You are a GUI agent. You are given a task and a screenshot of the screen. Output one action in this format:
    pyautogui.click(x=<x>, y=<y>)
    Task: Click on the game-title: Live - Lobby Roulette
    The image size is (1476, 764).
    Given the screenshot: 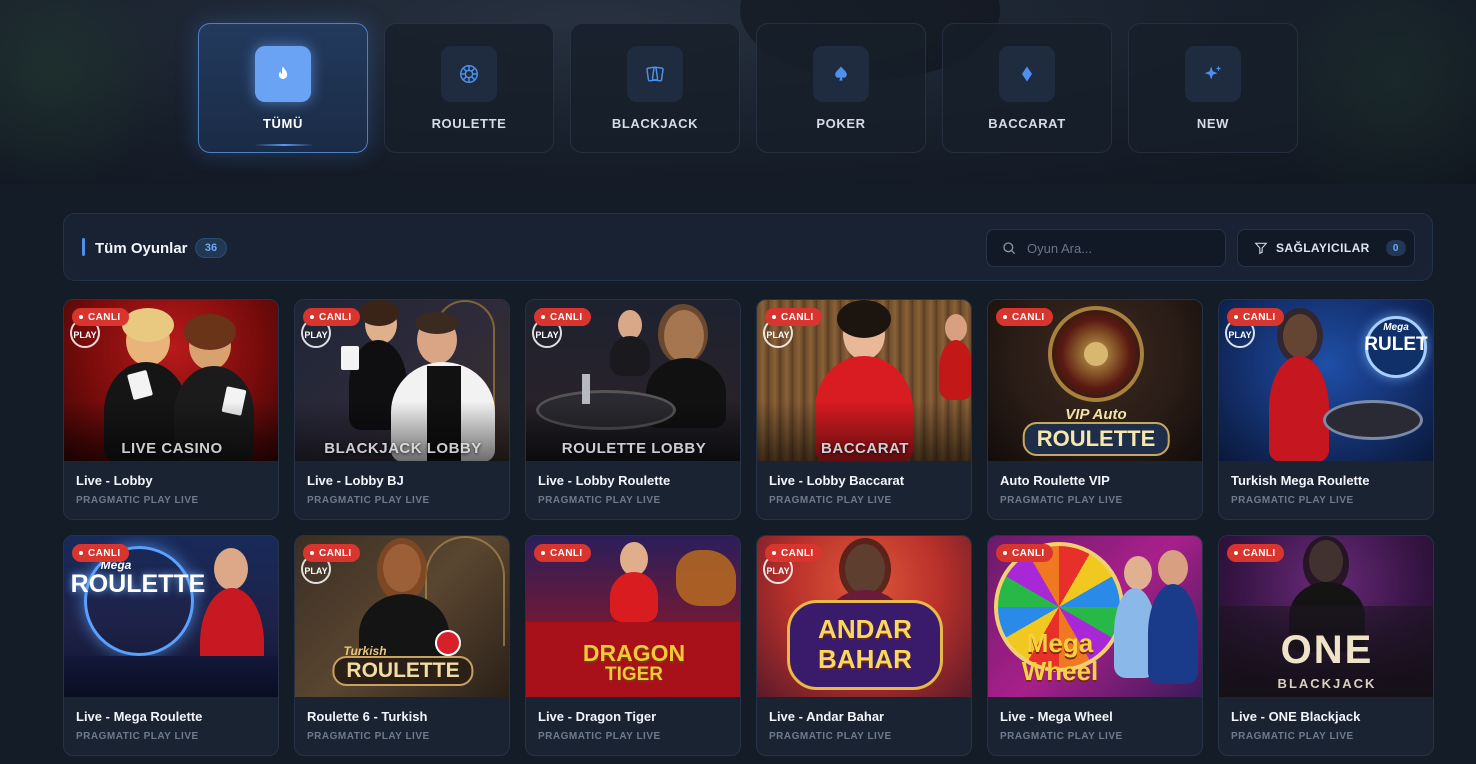 What is the action you would take?
    pyautogui.click(x=604, y=480)
    